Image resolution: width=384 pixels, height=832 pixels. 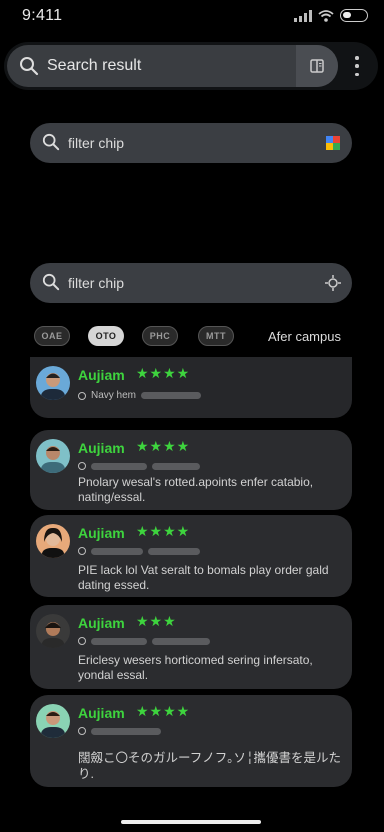 I want to click on review-card: Aujiam ★★★★ Navy hem, so click(x=191, y=387).